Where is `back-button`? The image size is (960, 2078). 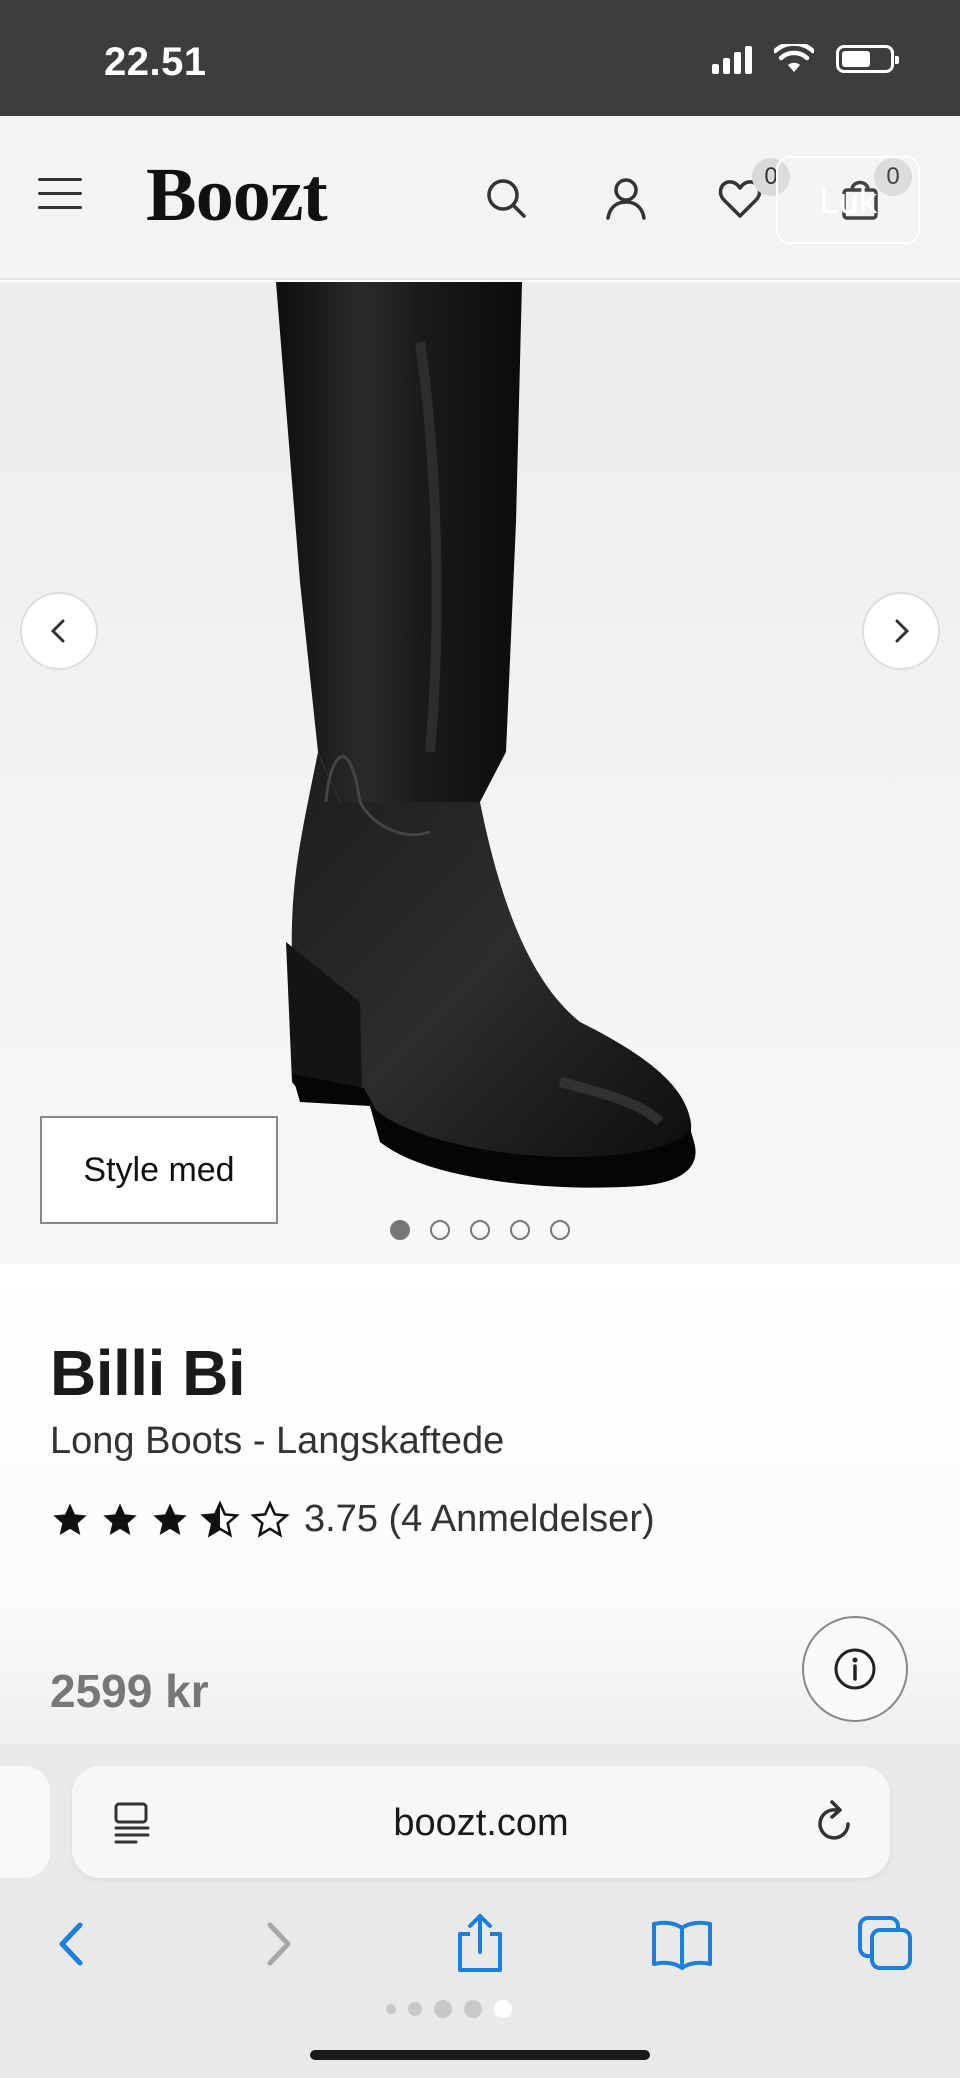 back-button is located at coordinates (72, 1944).